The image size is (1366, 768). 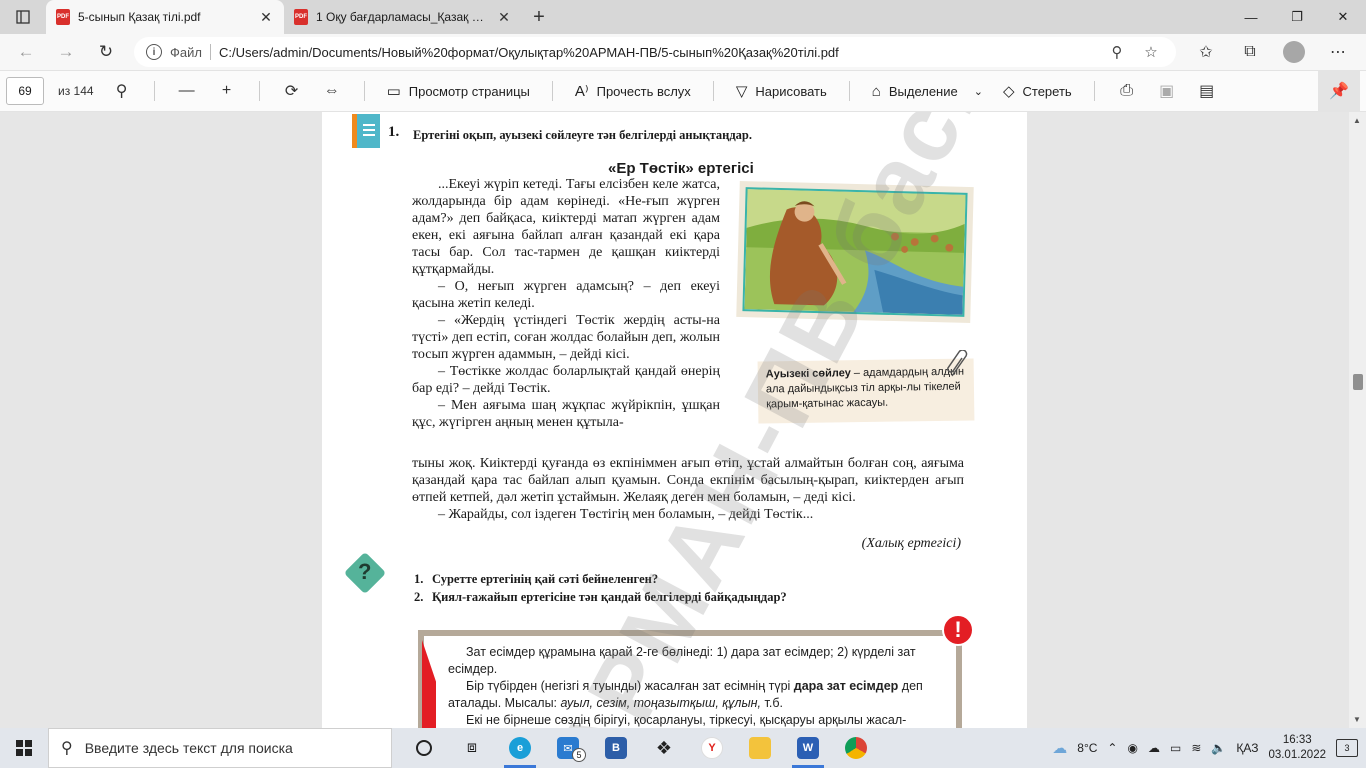 I want to click on tab-curriculum: PDF 1 Оқу бағдарламасы_Қазақ тілі ✕, so click(x=403, y=17).